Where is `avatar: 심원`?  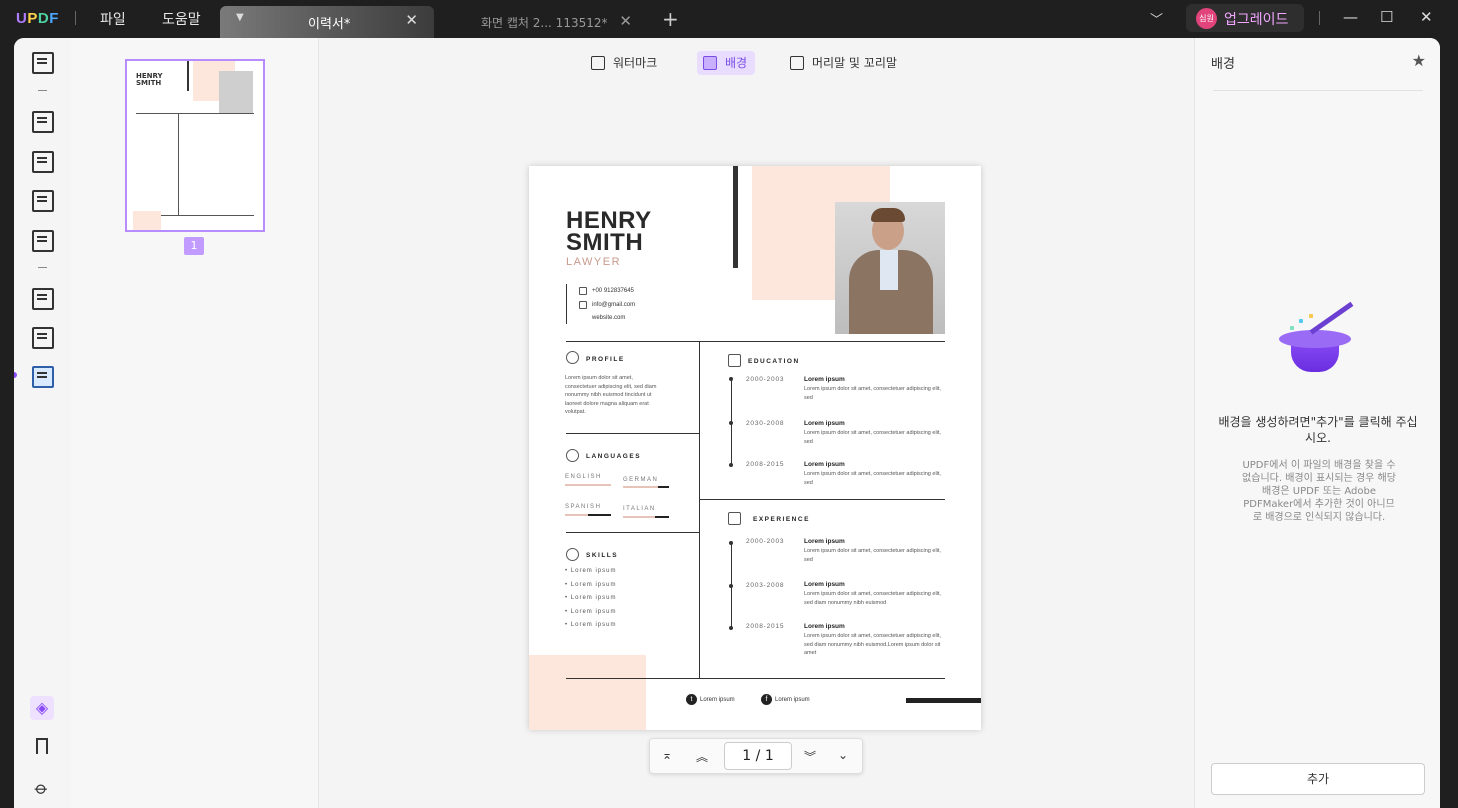 avatar: 심원 is located at coordinates (1206, 18).